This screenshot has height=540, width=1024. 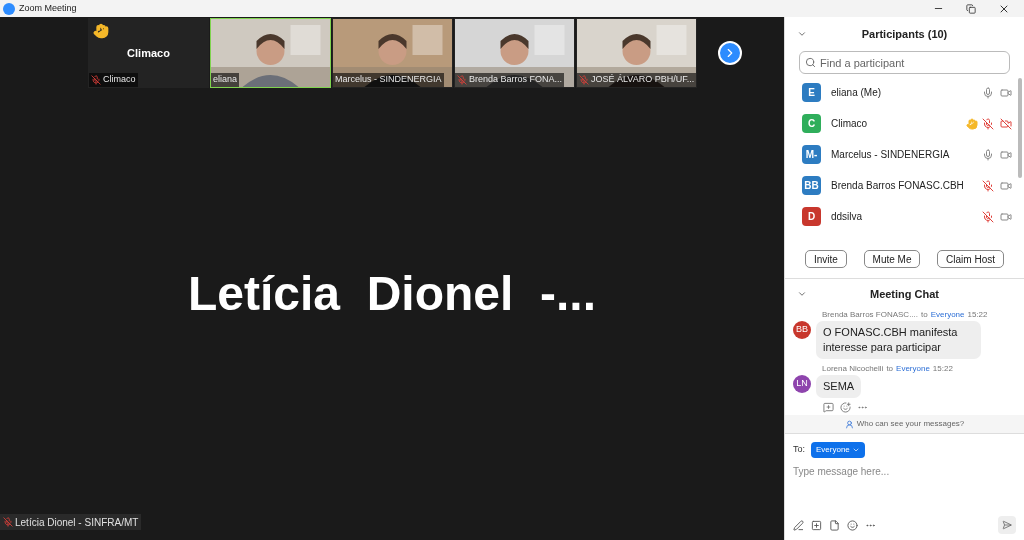 I want to click on sender-name: Lorena Nicochelli, so click(x=853, y=369).